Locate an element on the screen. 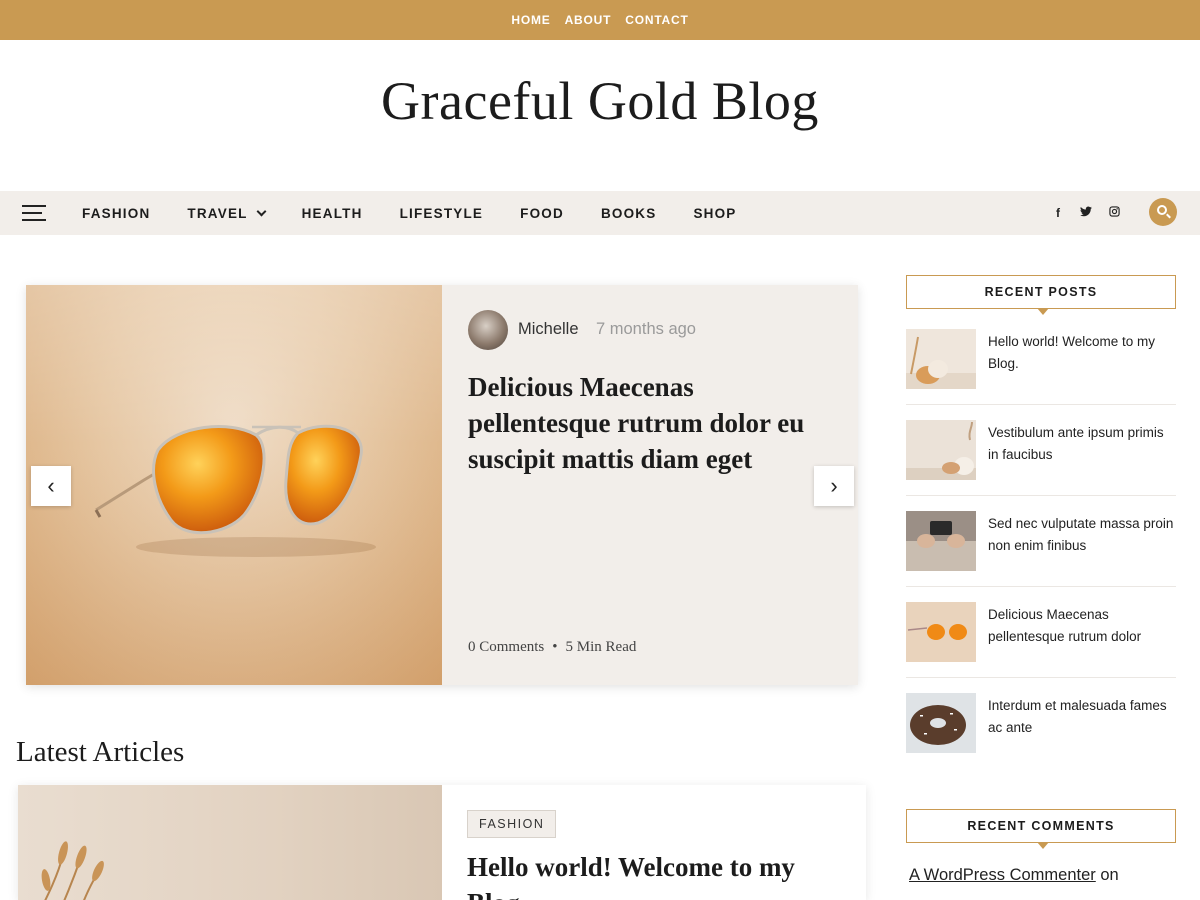 The width and height of the screenshot is (1200, 900). nav-item-label: SHOP is located at coordinates (715, 213).